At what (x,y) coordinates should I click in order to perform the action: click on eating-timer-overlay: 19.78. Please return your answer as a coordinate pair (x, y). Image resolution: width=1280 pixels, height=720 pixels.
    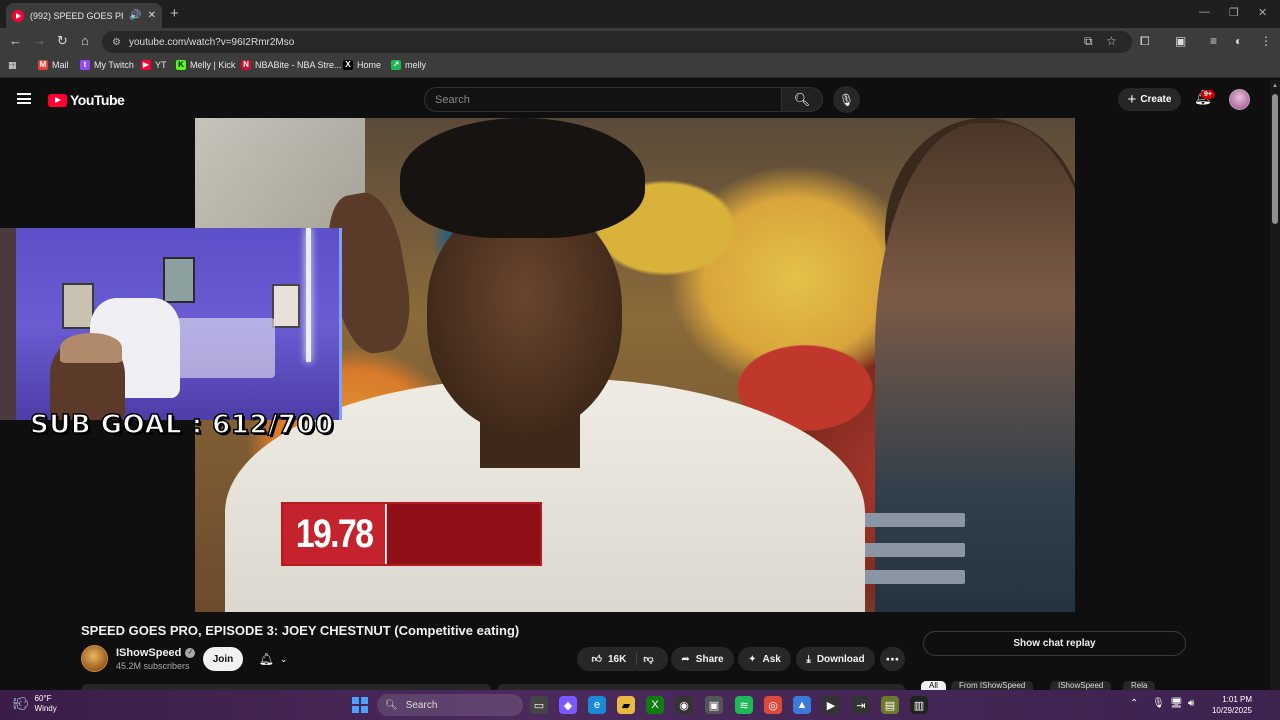
    Looking at the image, I should click on (411, 534).